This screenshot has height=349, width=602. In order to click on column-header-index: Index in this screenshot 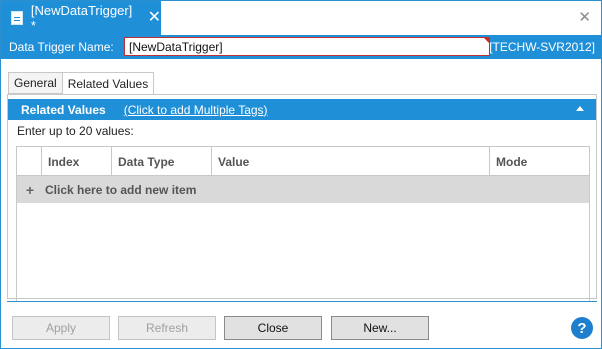, I will do `click(76, 161)`.